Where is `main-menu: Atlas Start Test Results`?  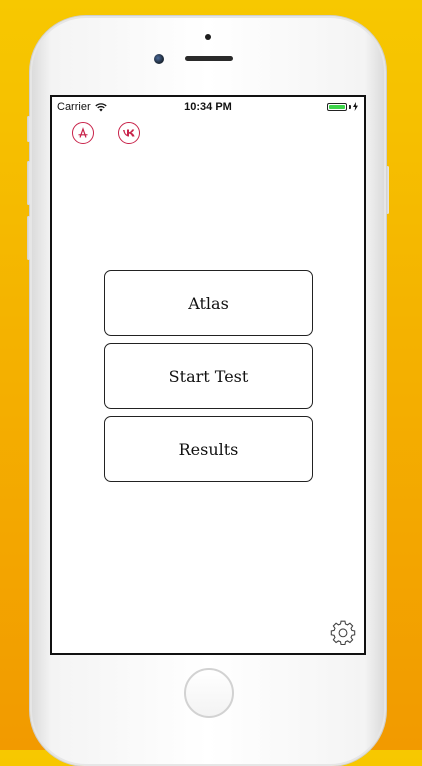 main-menu: Atlas Start Test Results is located at coordinates (208, 379).